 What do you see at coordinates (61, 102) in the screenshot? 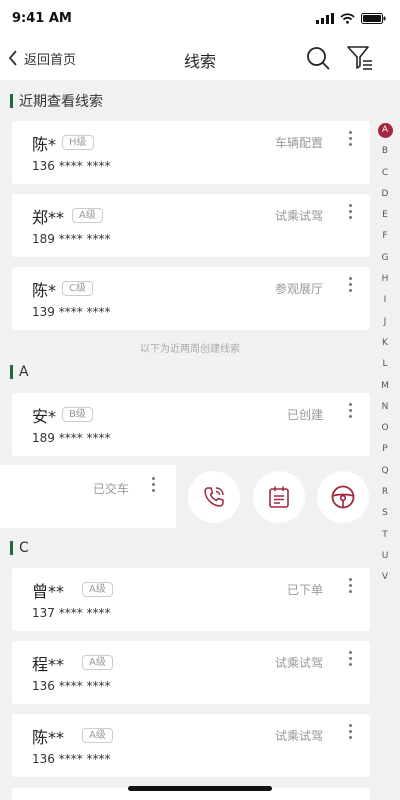
I see `section-title: 近期查看线索` at bounding box center [61, 102].